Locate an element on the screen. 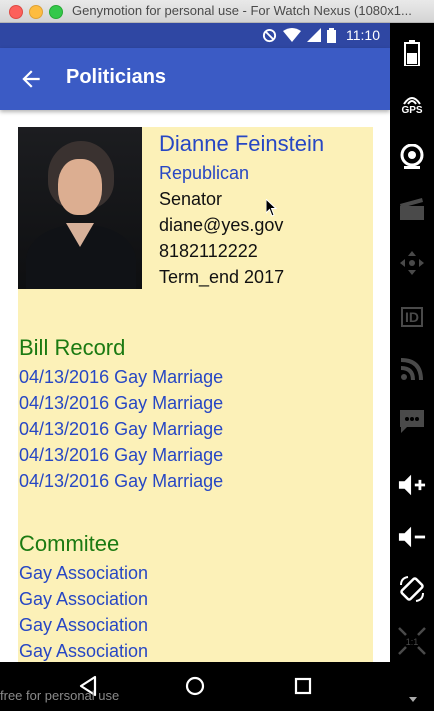 The height and width of the screenshot is (711, 434). pixel-perfect-scale-icon: 1:1 is located at coordinates (412, 641).